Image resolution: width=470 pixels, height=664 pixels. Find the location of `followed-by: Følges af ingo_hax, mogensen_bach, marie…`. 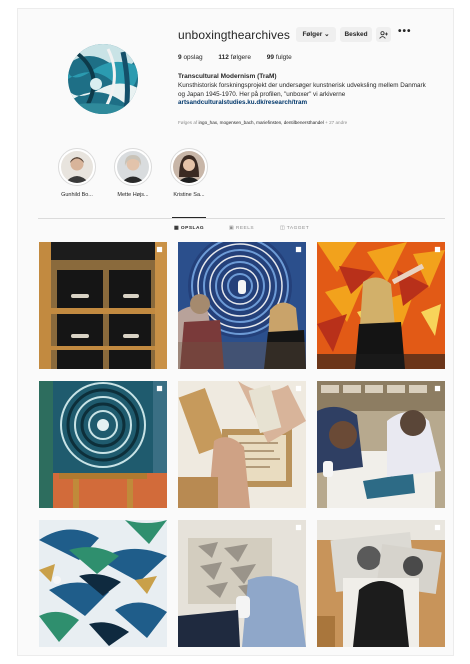

followed-by: Følges af ingo_hax, mogensen_bach, marie… is located at coordinates (262, 122).